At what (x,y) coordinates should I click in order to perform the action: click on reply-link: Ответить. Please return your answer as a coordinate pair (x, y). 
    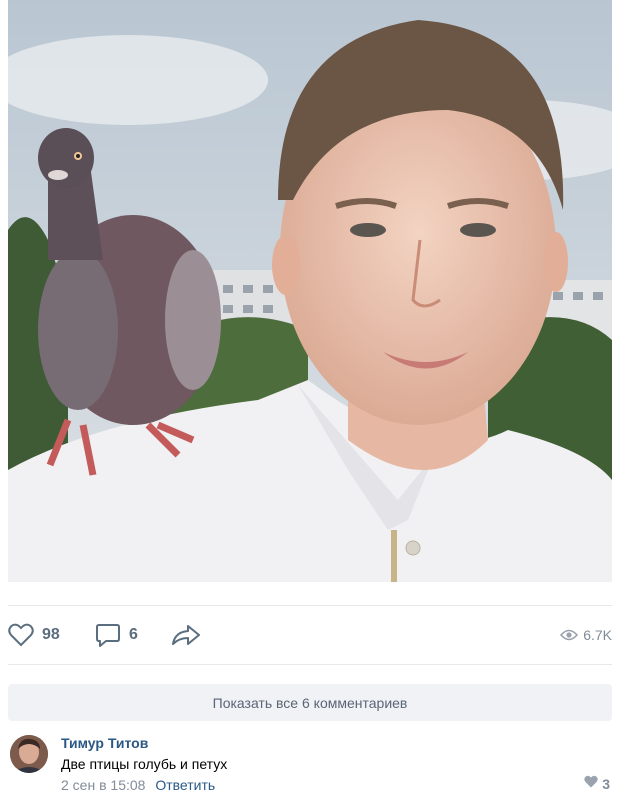
    Looking at the image, I should click on (185, 785).